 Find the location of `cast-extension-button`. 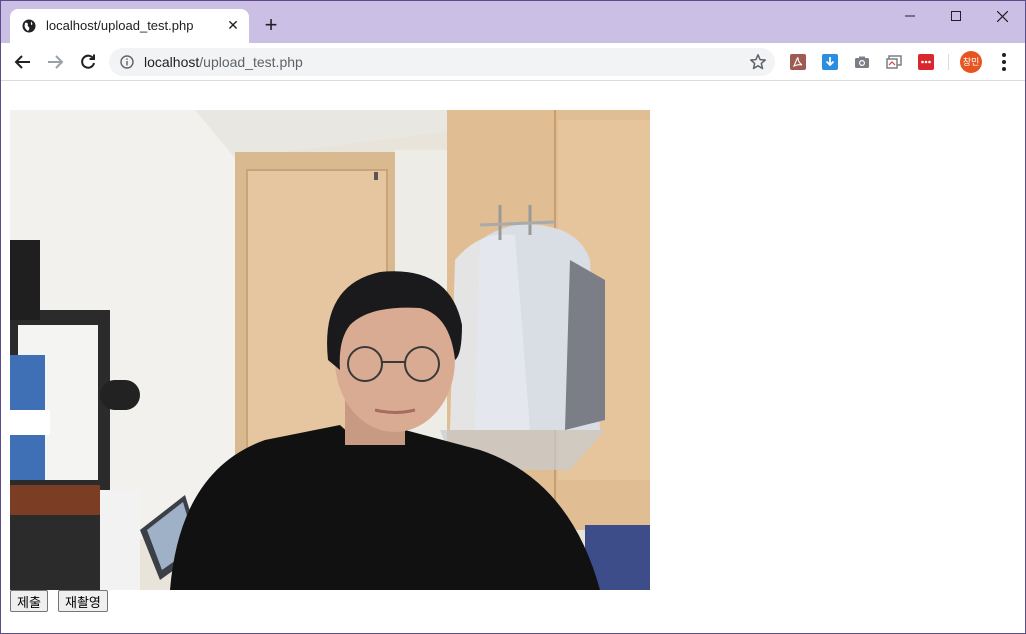

cast-extension-button is located at coordinates (894, 62).